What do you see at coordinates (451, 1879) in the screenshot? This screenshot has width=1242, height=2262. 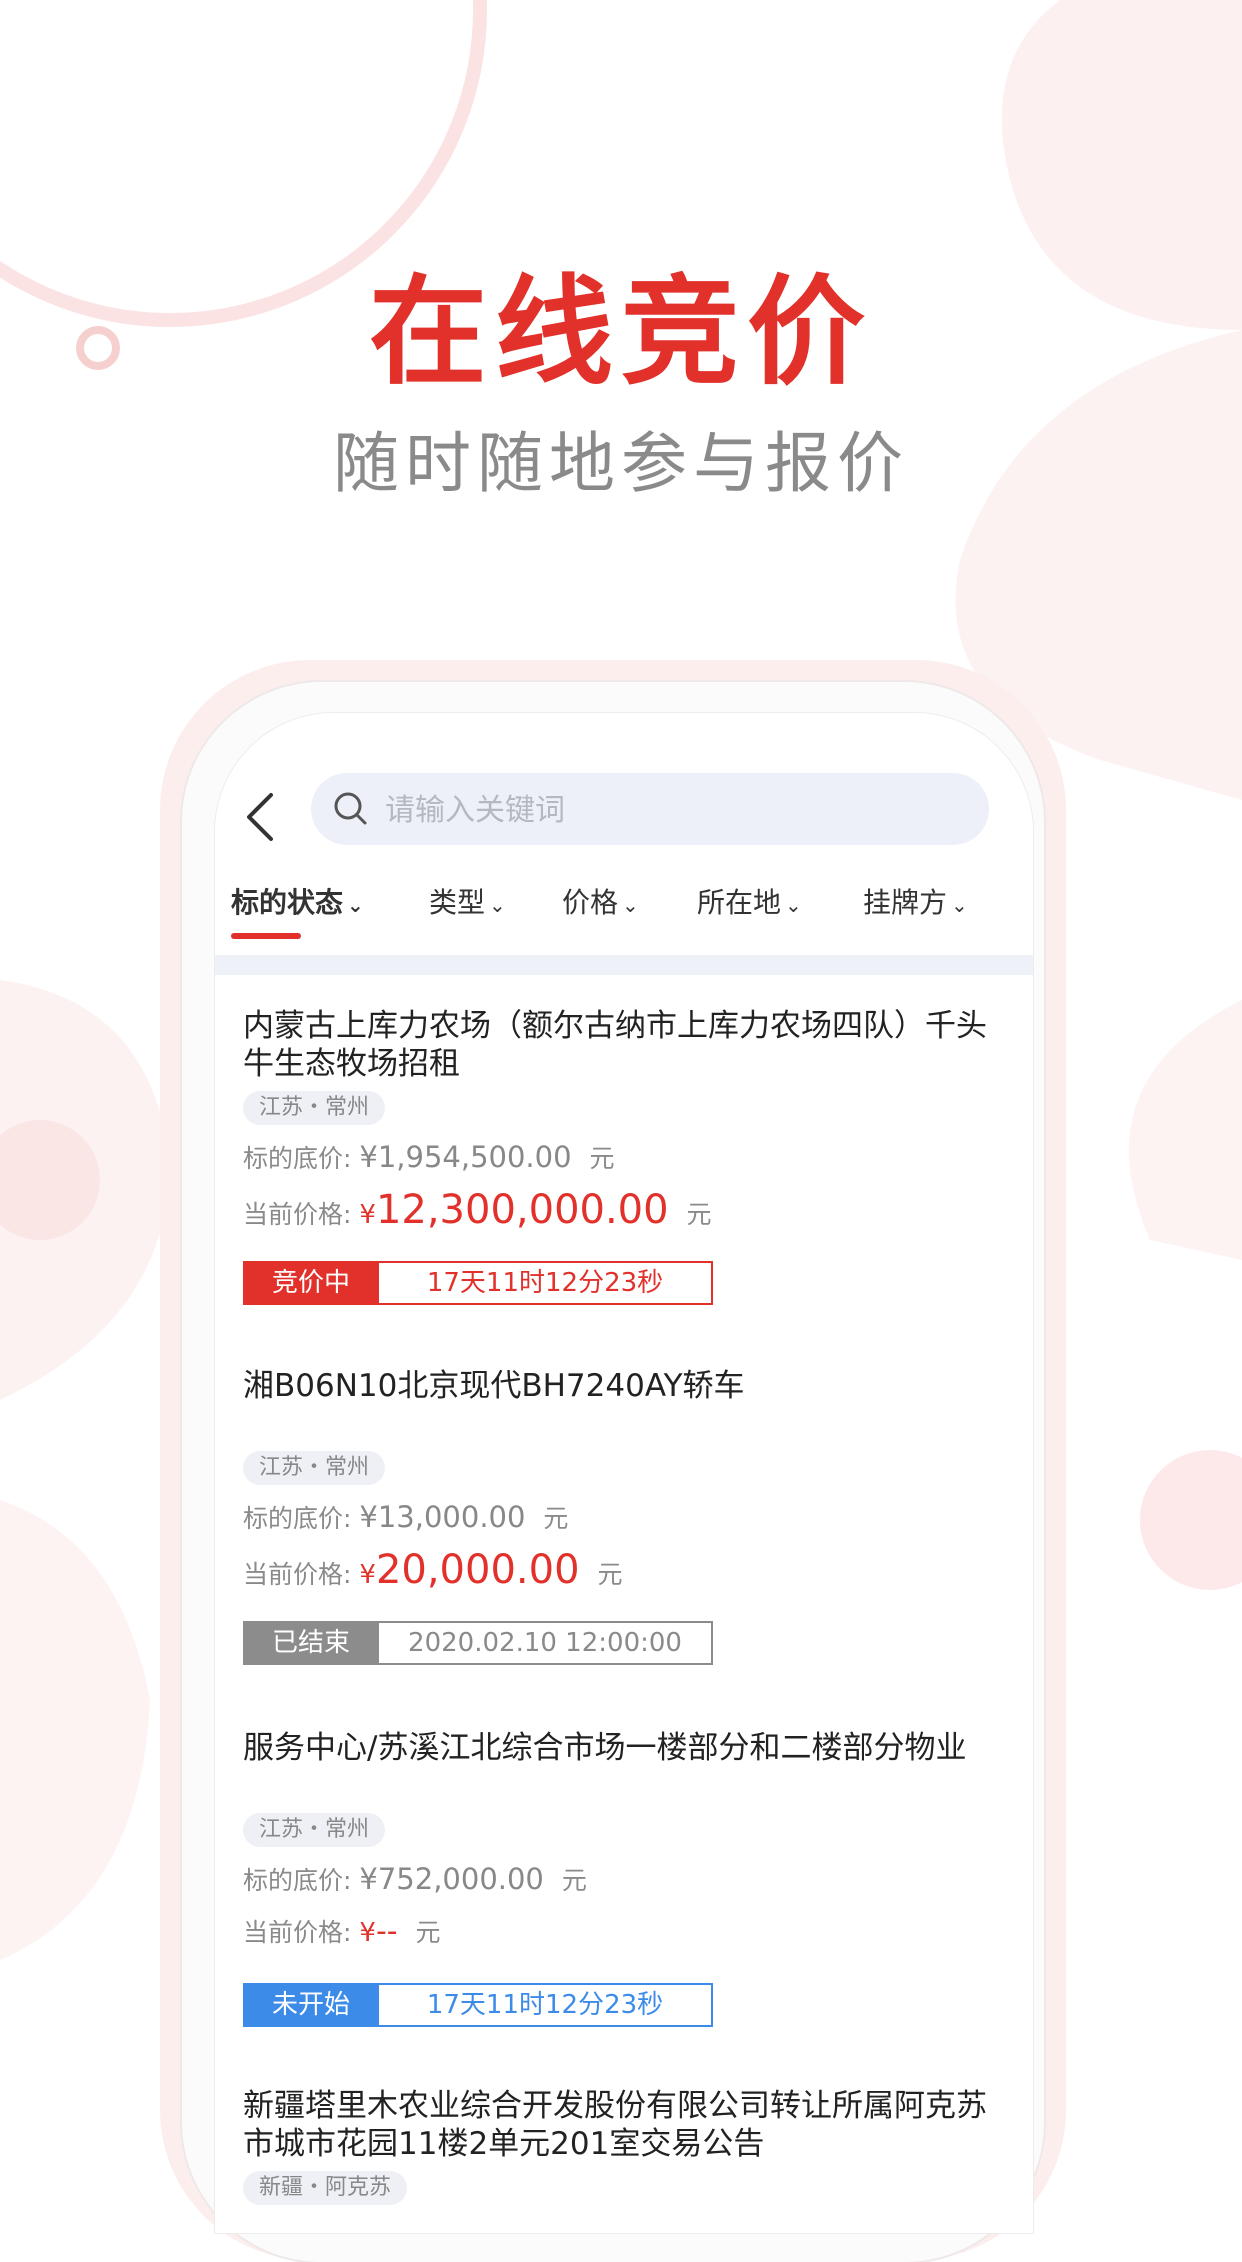 I see `base-price-value: ¥752,000.00` at bounding box center [451, 1879].